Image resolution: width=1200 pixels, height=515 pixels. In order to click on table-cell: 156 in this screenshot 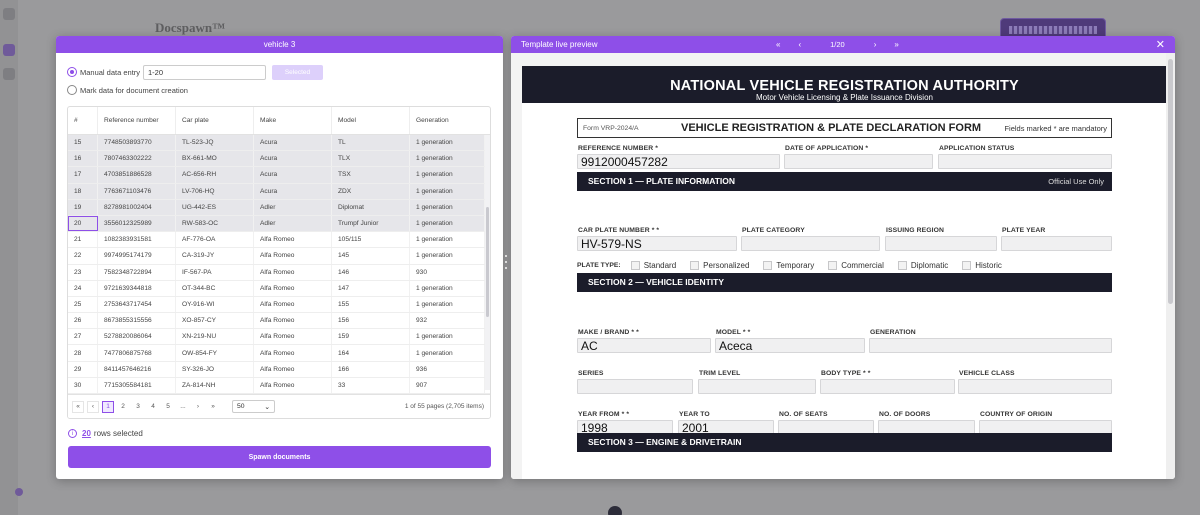, I will do `click(371, 321)`.